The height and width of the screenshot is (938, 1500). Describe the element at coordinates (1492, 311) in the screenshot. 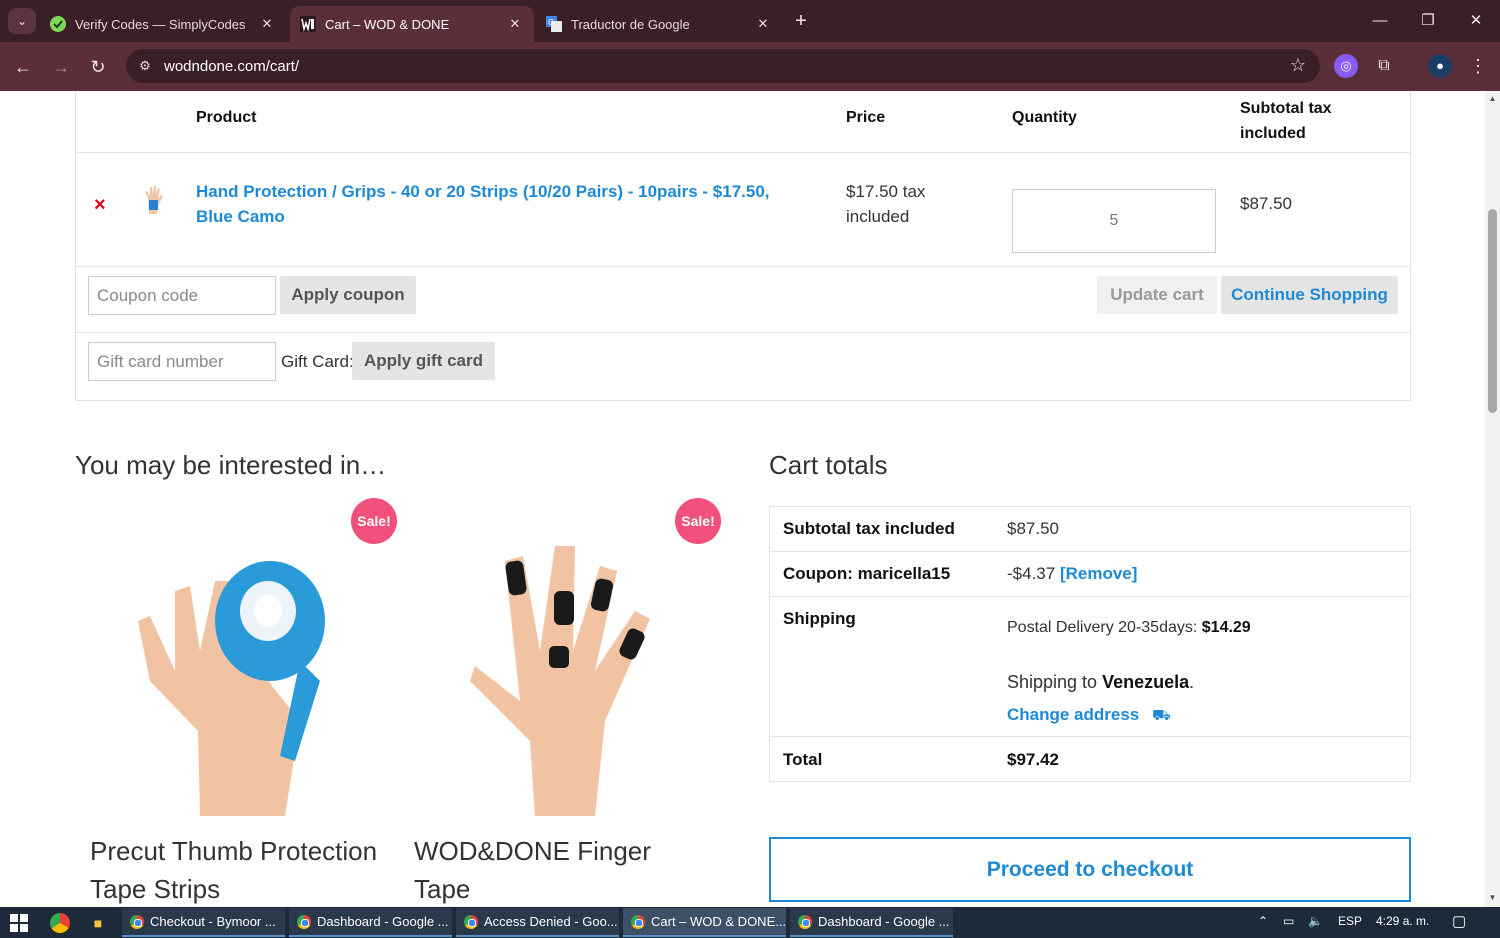

I see `scroll-thumb` at that location.